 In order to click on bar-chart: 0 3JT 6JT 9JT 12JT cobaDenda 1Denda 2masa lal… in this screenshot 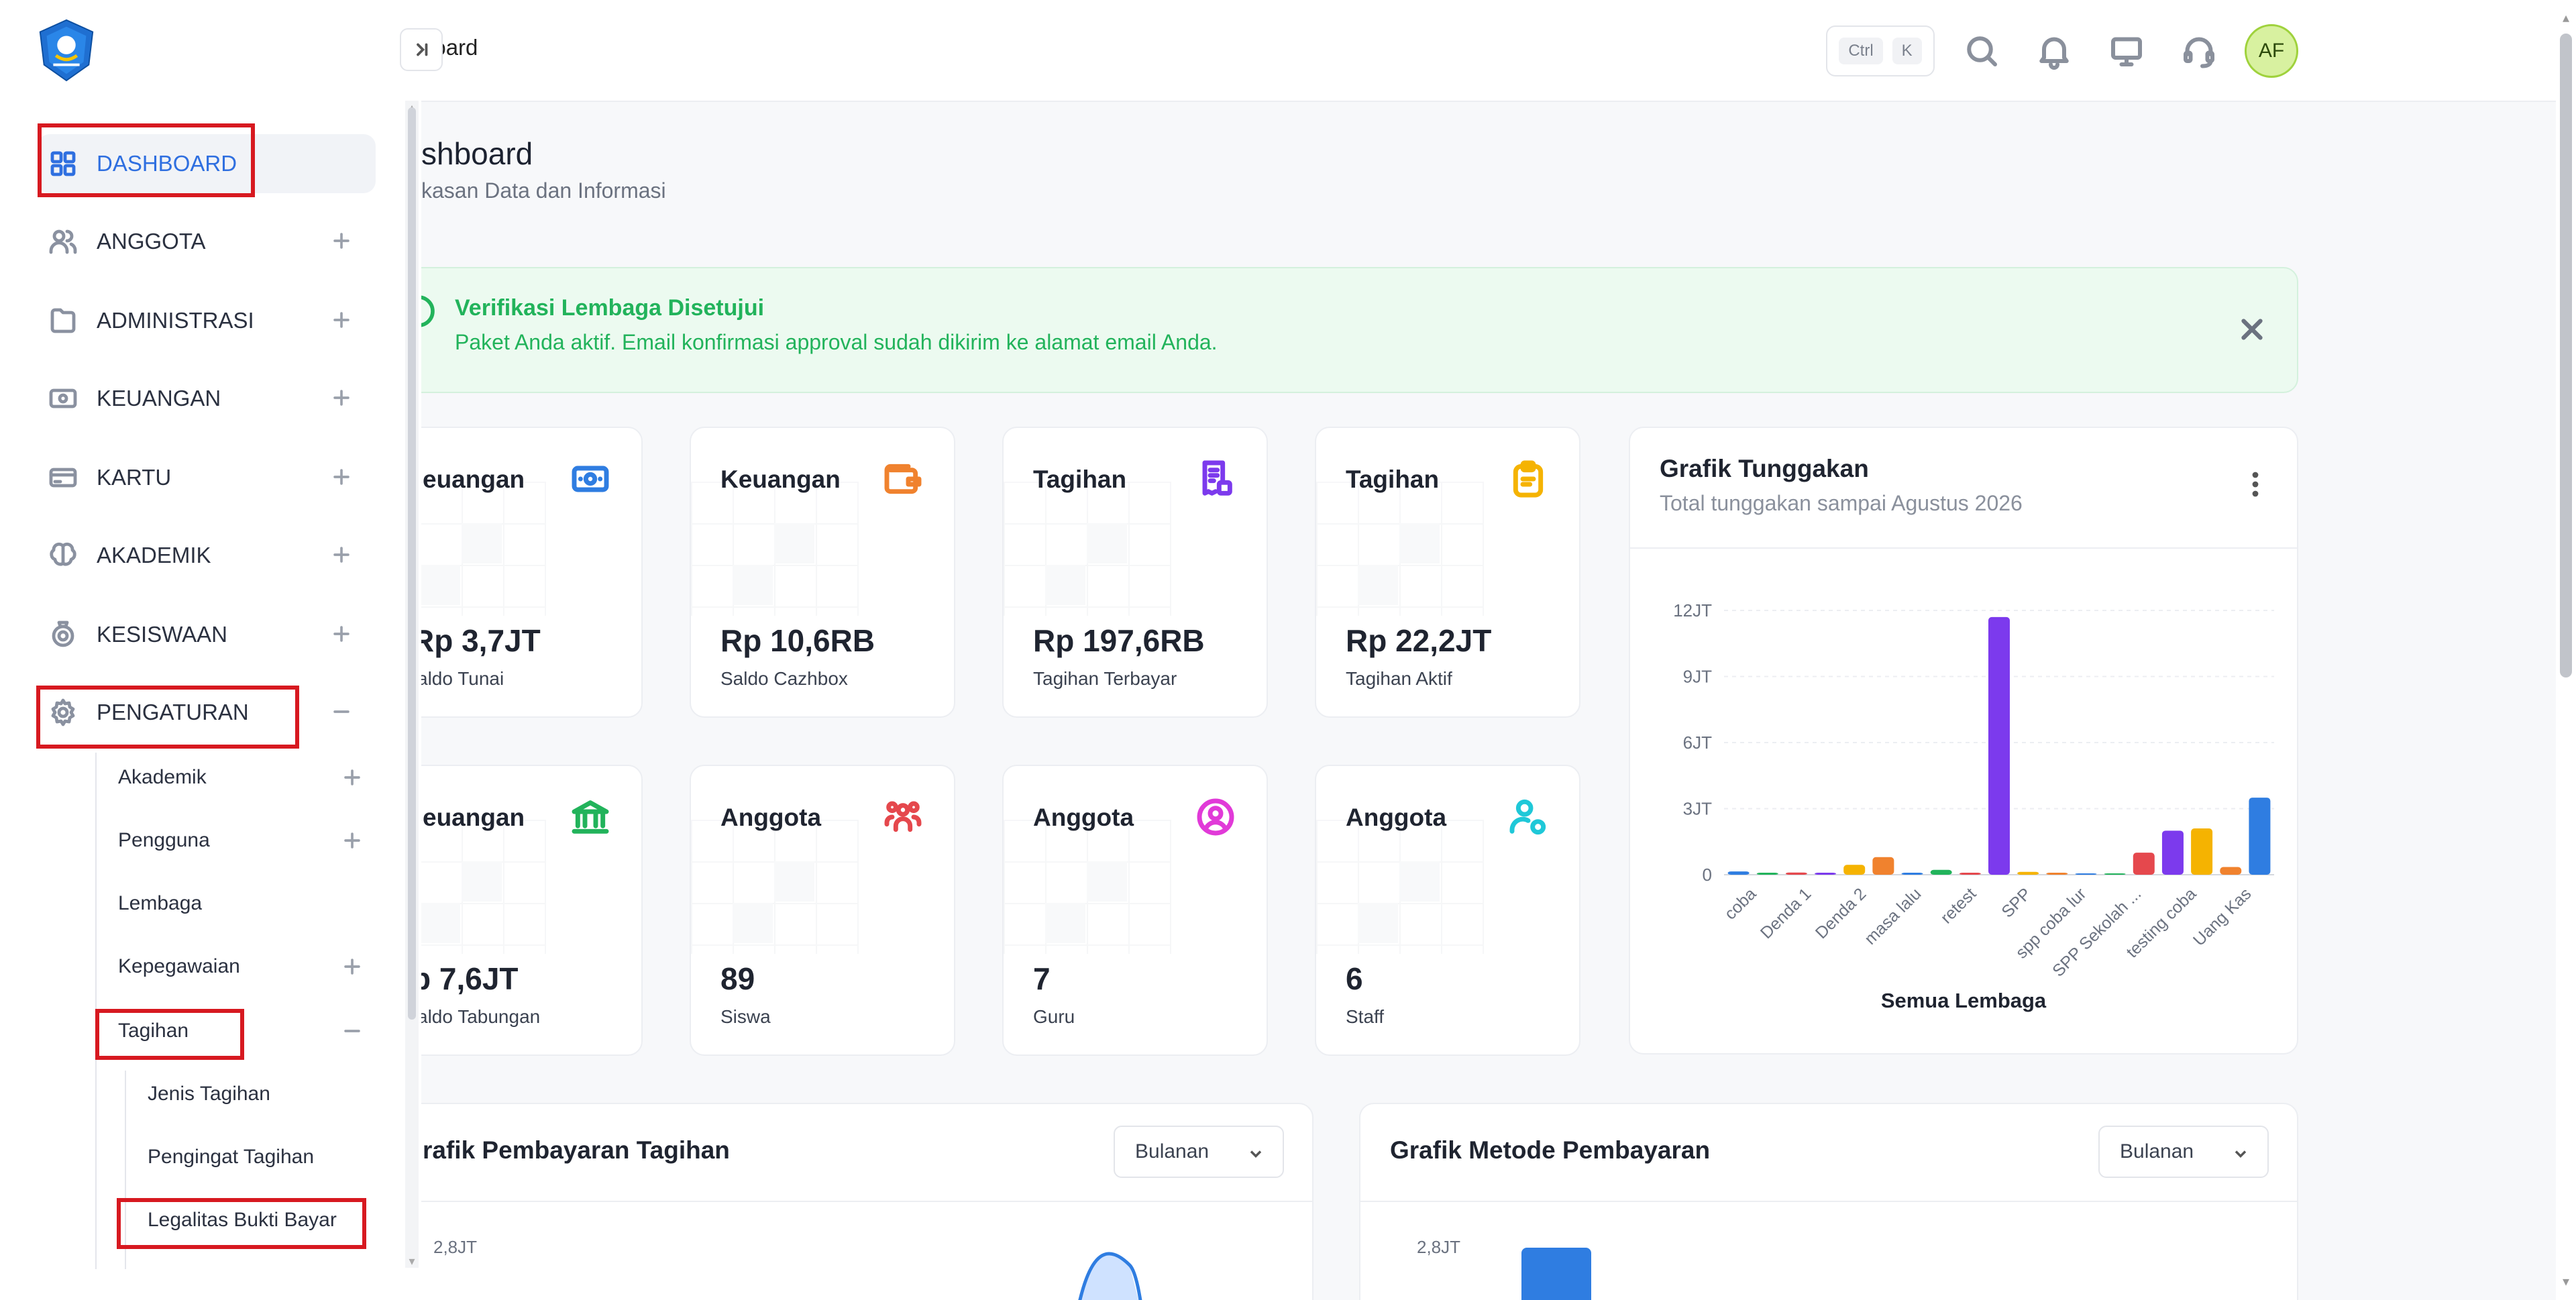, I will do `click(1973, 790)`.